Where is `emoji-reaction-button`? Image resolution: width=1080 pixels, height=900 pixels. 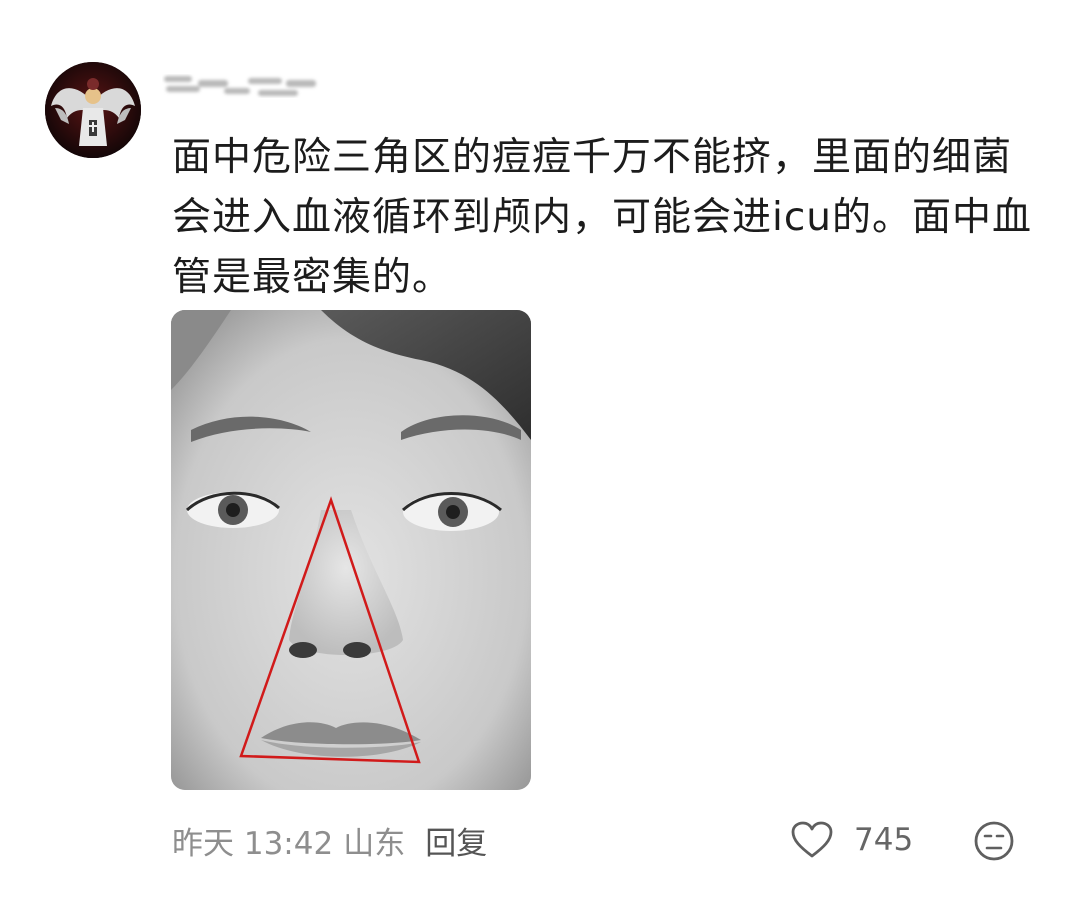
emoji-reaction-button is located at coordinates (994, 841).